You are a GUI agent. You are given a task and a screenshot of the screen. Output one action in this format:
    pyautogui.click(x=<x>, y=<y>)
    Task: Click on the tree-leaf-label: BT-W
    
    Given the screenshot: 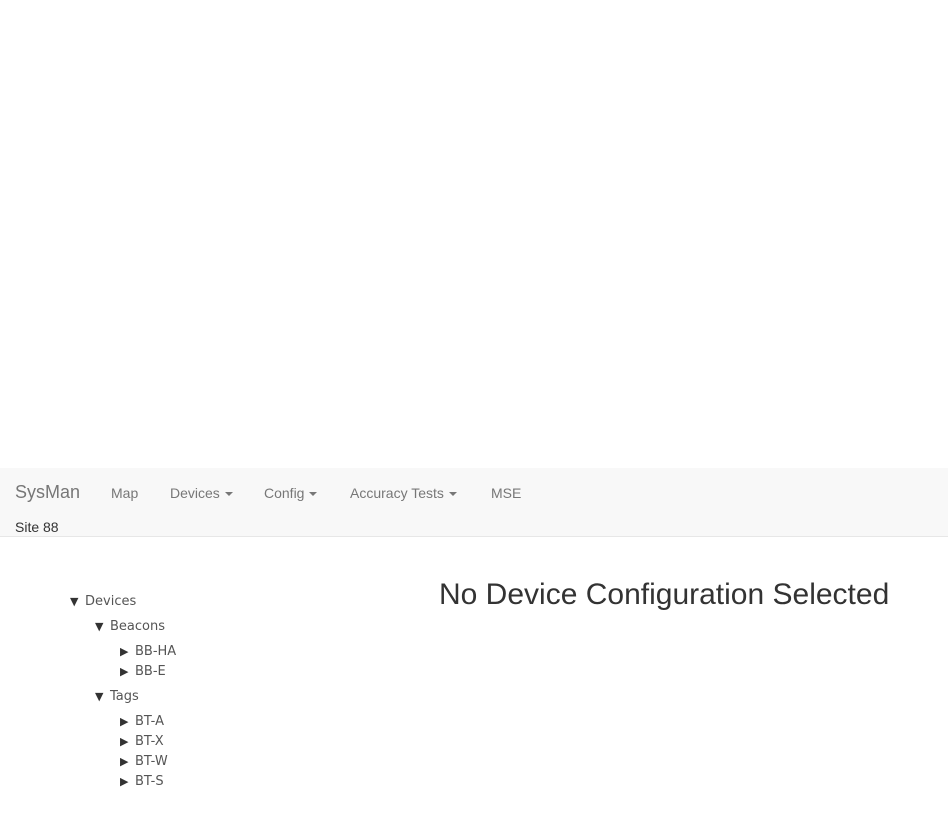 What is the action you would take?
    pyautogui.click(x=151, y=761)
    